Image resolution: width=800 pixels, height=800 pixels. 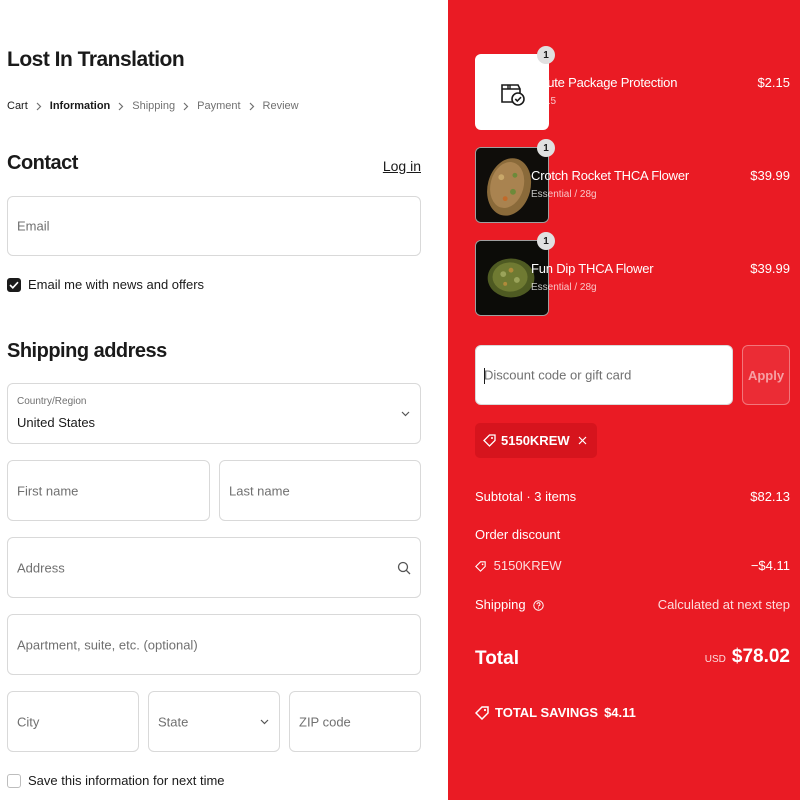 What do you see at coordinates (214, 226) in the screenshot?
I see `email-field: Email` at bounding box center [214, 226].